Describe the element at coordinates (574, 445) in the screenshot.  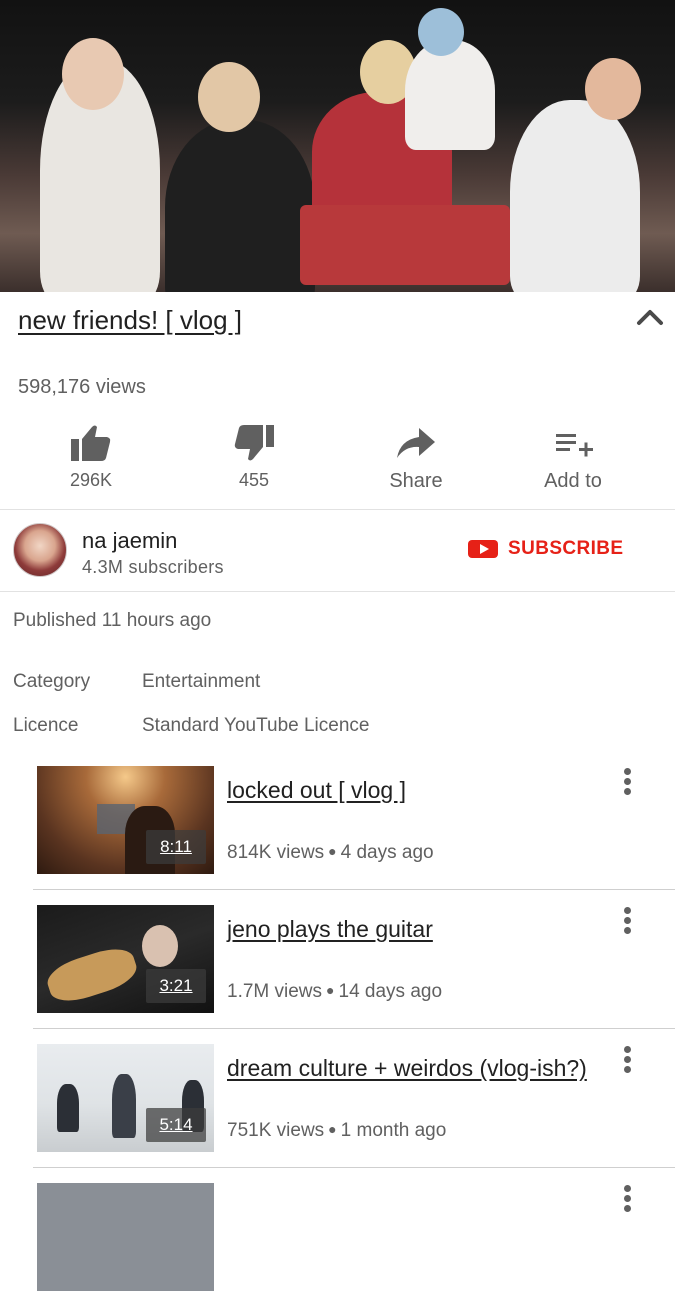
I see `playlist-add-icon` at that location.